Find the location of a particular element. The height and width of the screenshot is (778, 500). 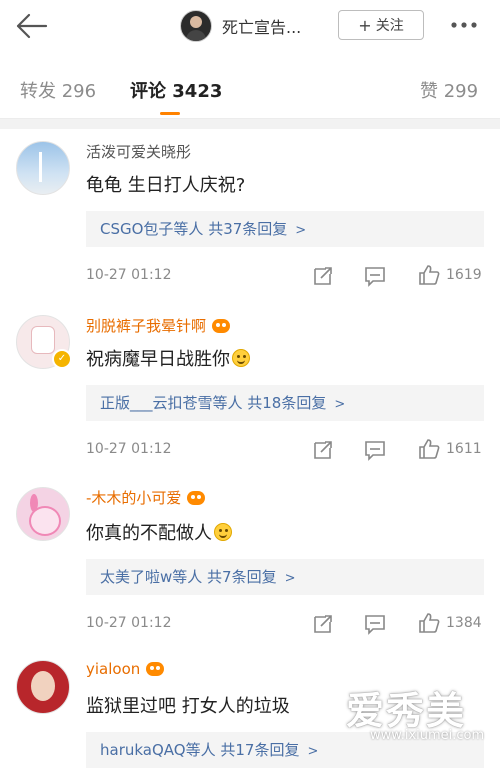

reply-summary: 正版___云扣苍雪等人 共18条回复 > is located at coordinates (285, 403).